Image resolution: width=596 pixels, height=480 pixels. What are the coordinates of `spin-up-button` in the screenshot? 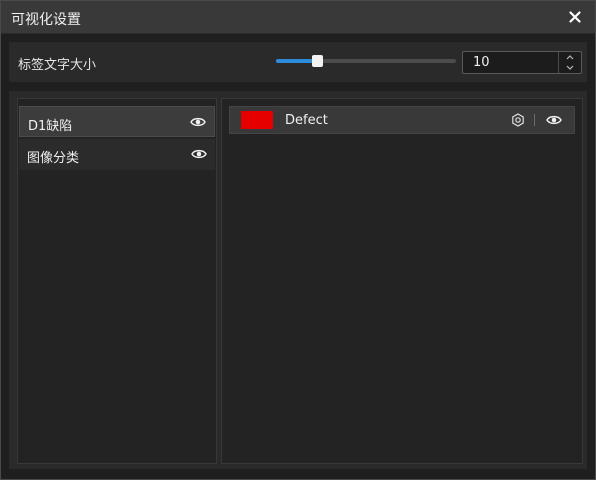 It's located at (570, 57).